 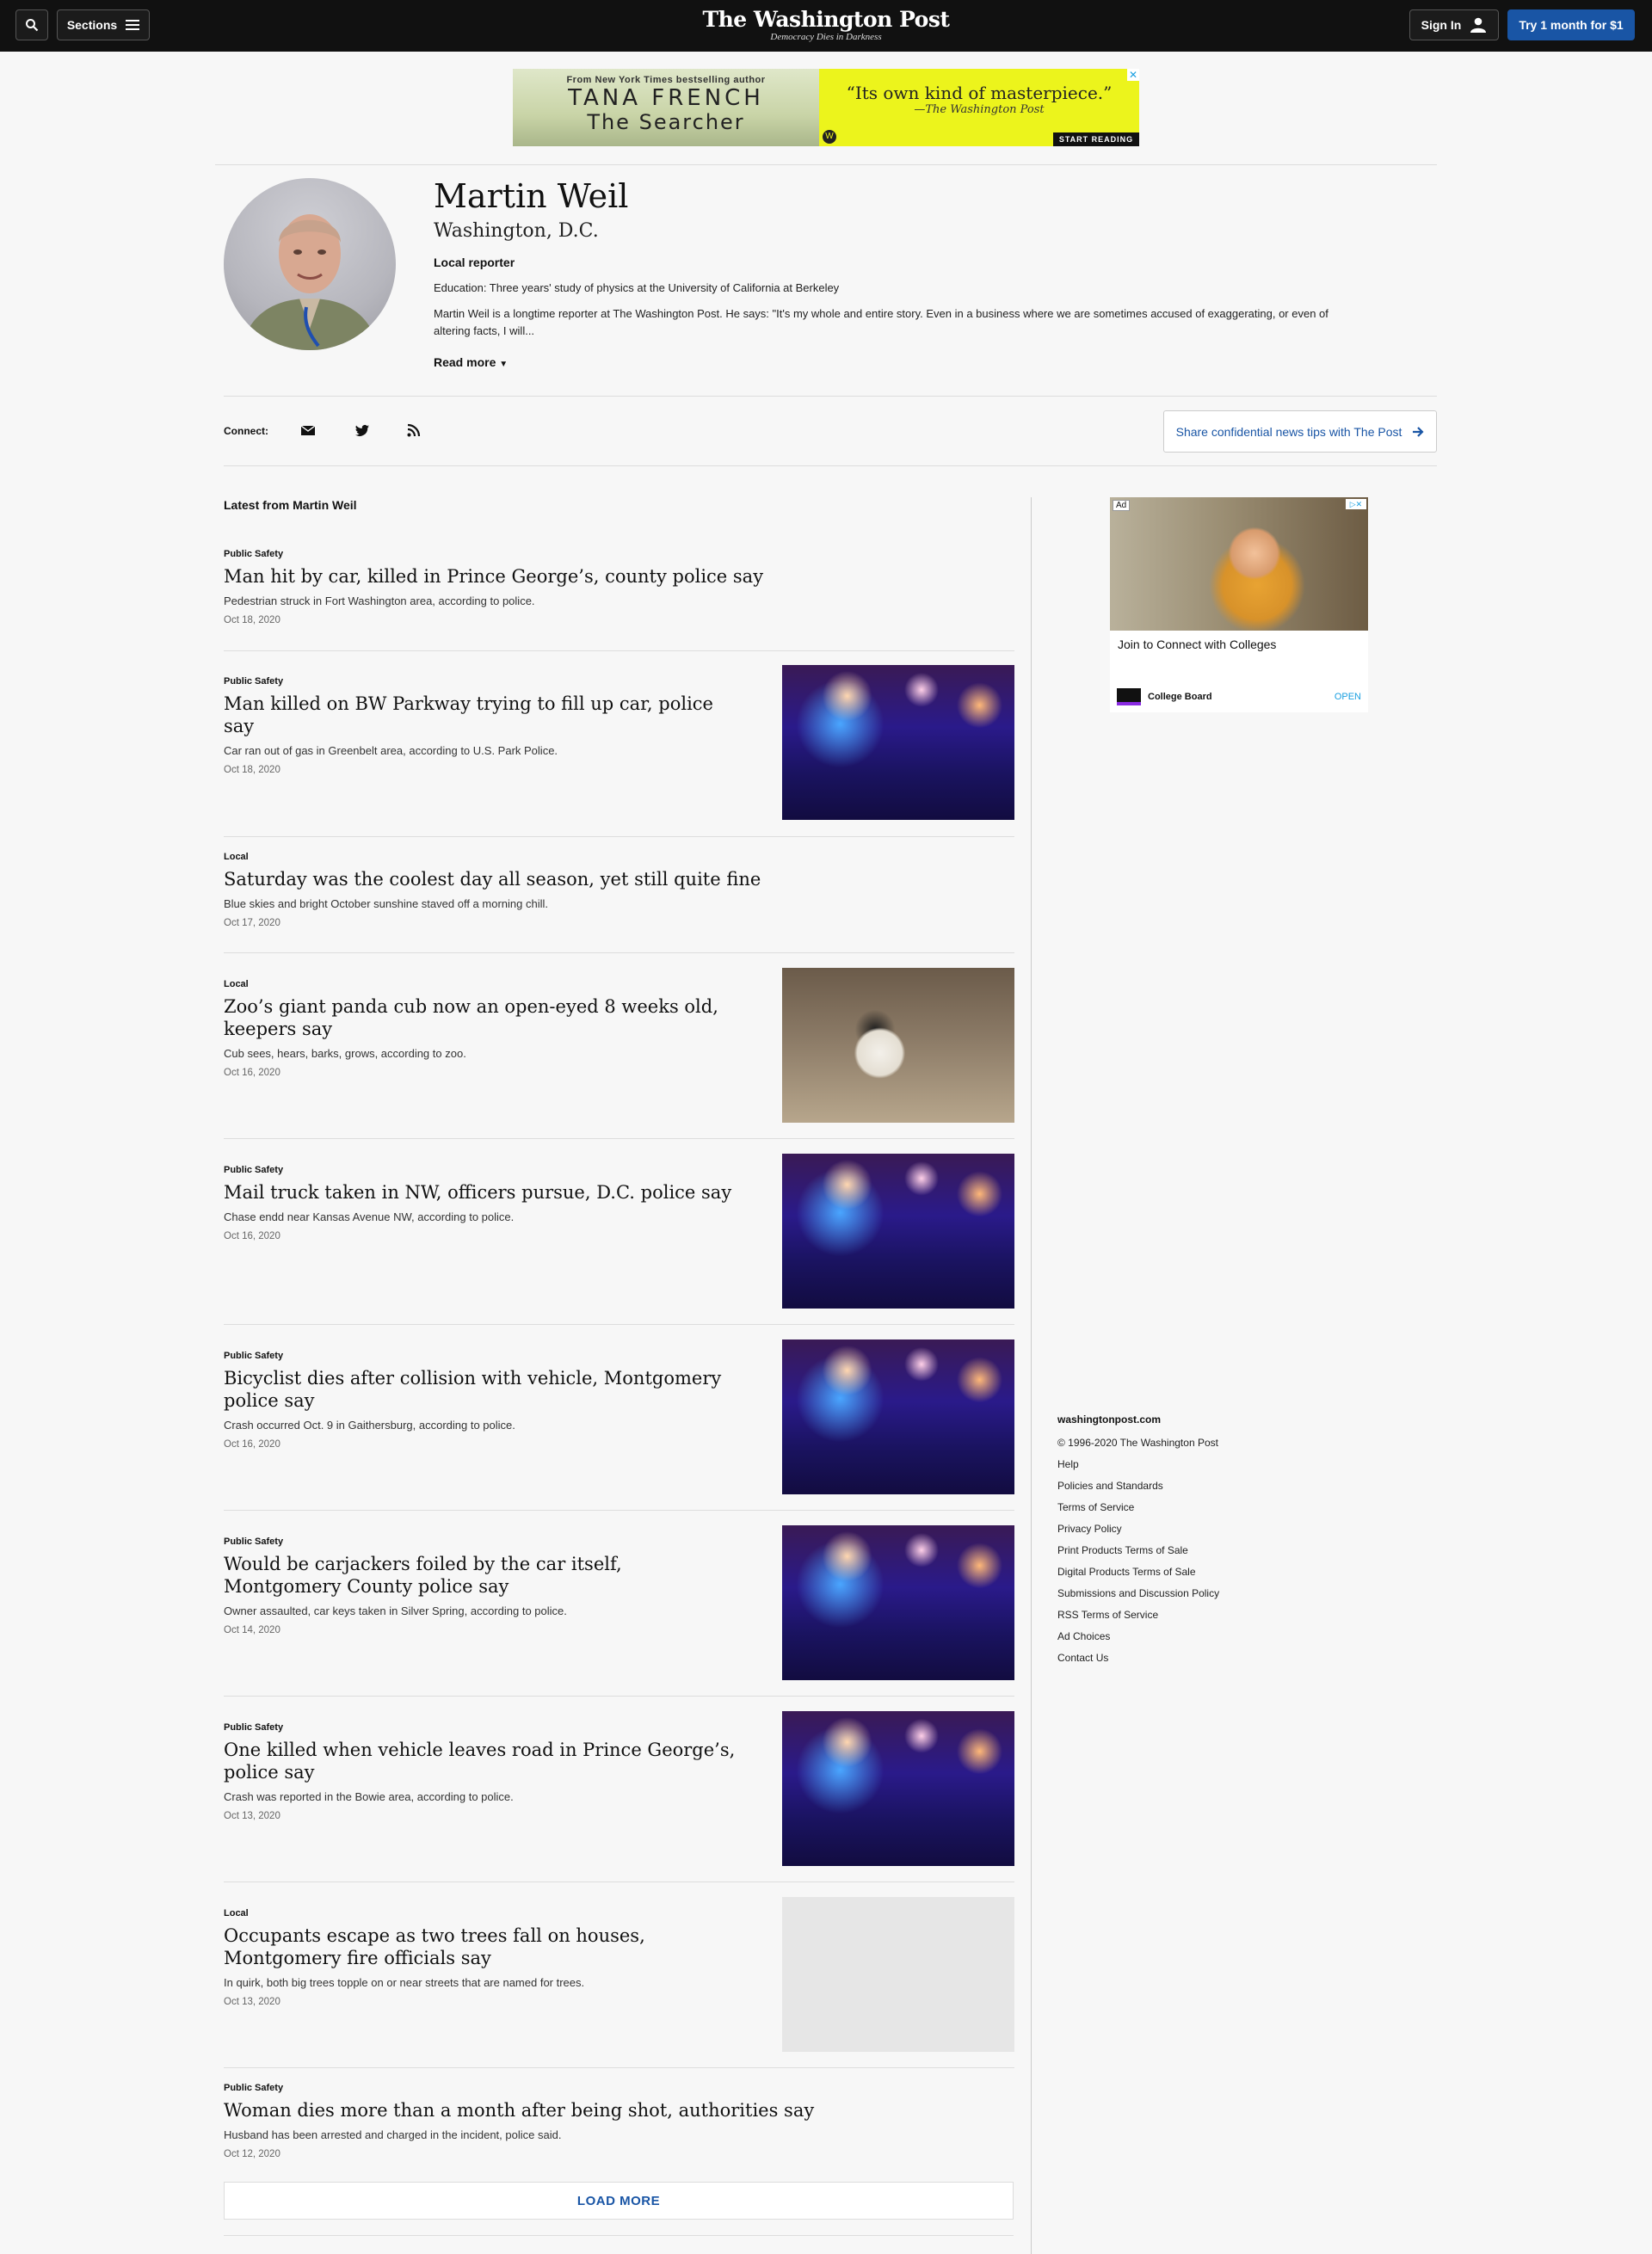 What do you see at coordinates (826, 19) in the screenshot?
I see `logo-title: The Washington Post` at bounding box center [826, 19].